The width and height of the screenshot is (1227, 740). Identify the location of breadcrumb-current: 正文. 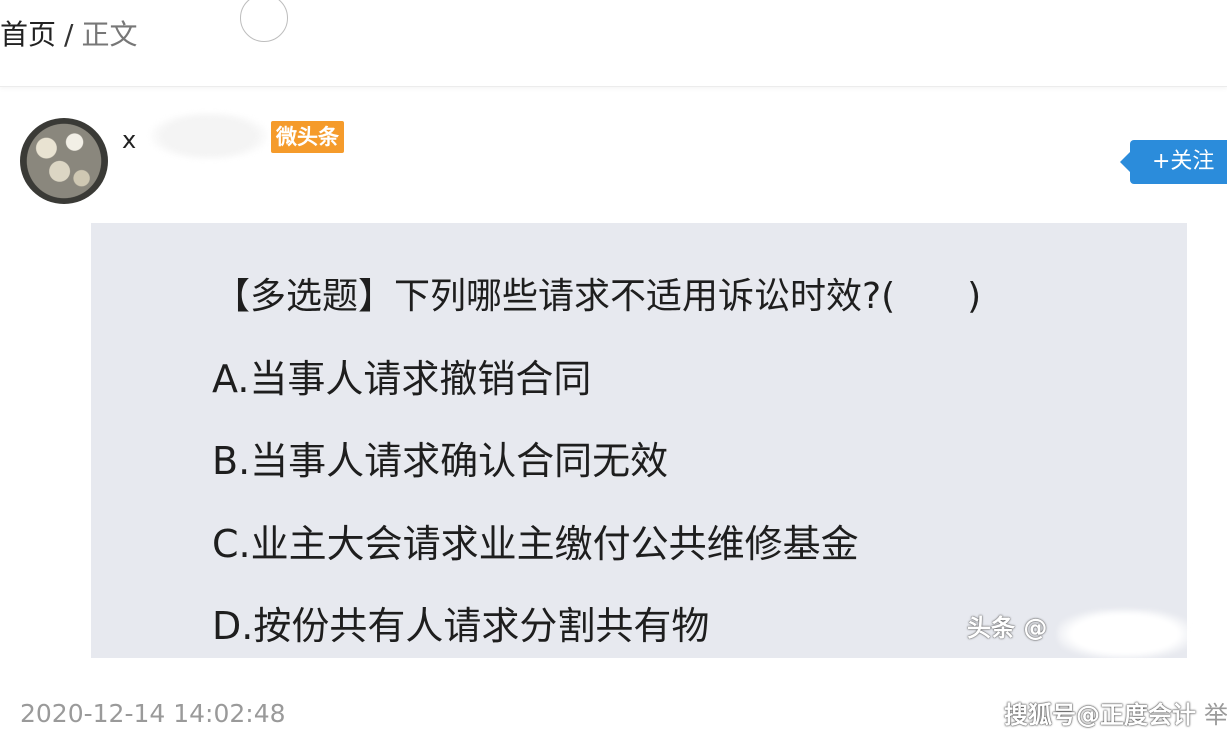
(109, 34).